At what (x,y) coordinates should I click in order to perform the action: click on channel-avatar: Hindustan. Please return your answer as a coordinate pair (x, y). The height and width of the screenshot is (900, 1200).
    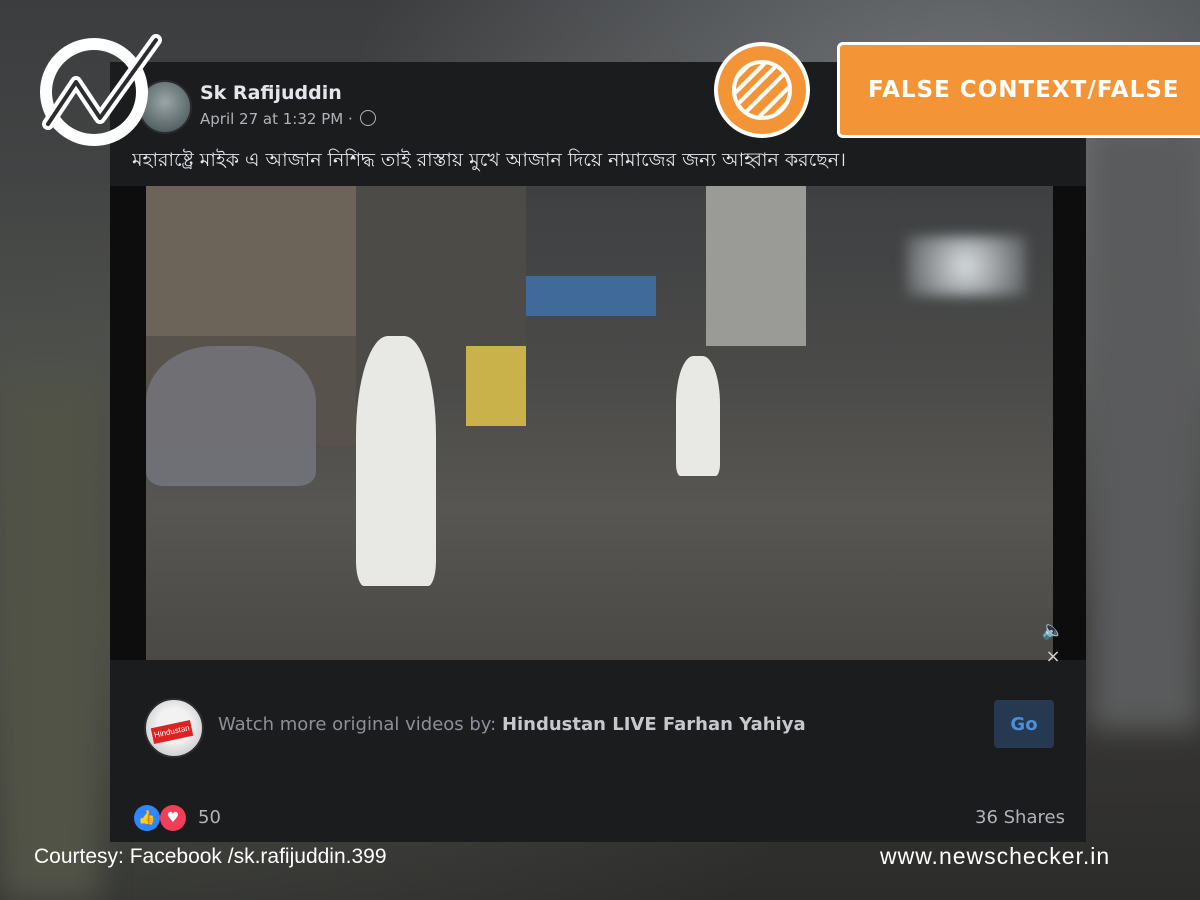
    Looking at the image, I should click on (174, 728).